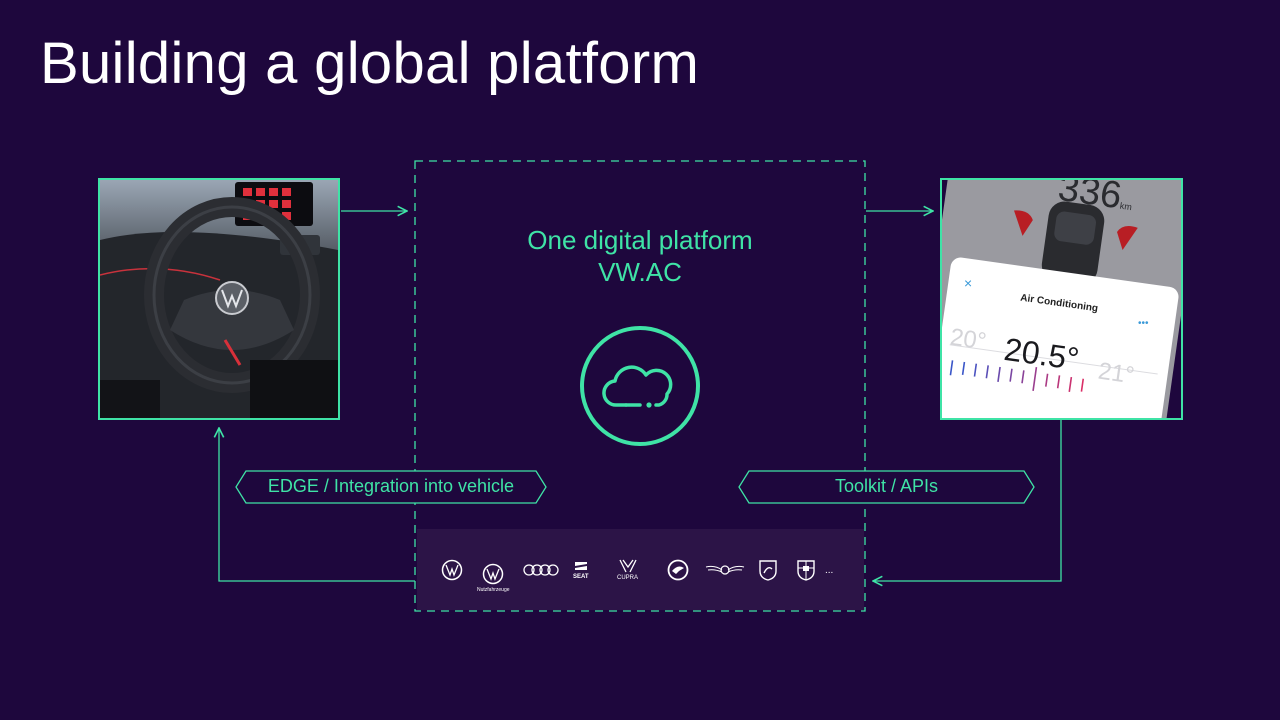 The height and width of the screenshot is (720, 1280). What do you see at coordinates (628, 577) in the screenshot?
I see `cupra-label: CUPRA` at bounding box center [628, 577].